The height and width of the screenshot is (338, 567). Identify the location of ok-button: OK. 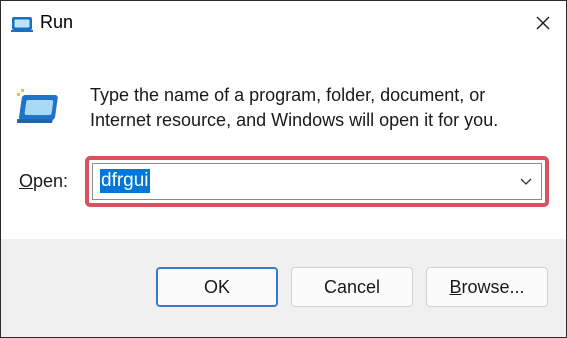
(217, 287).